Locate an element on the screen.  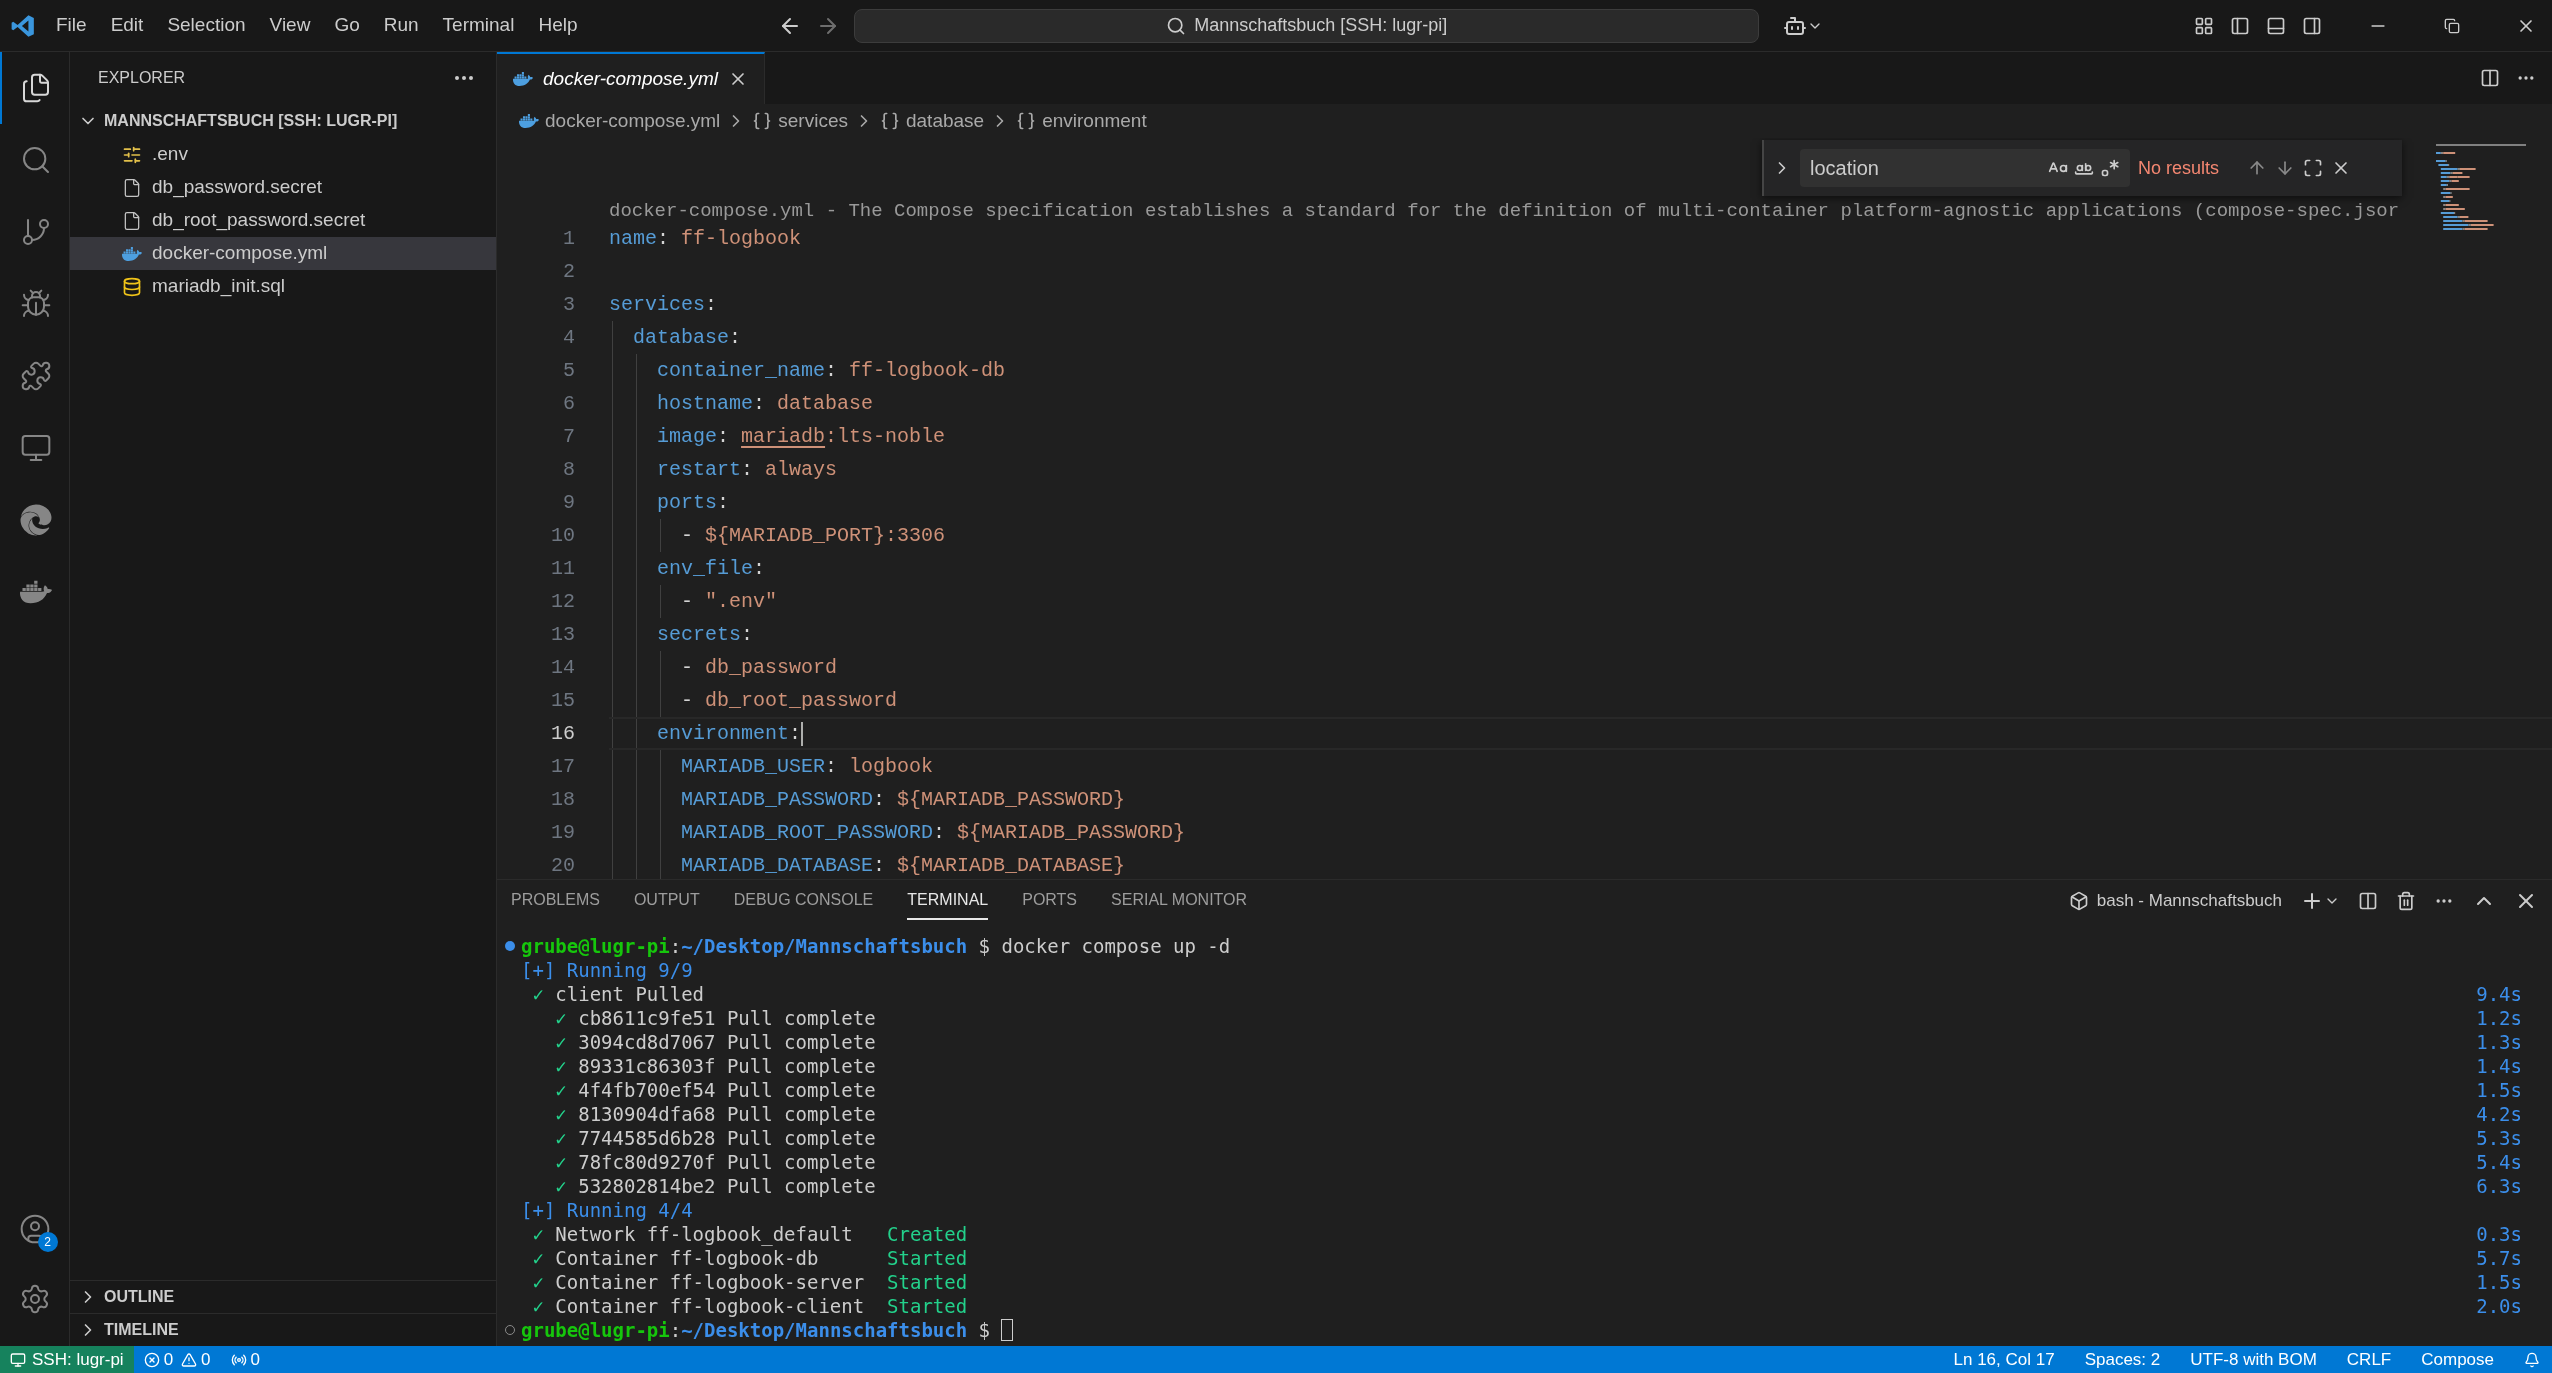
code-token: secrets is located at coordinates (699, 634).